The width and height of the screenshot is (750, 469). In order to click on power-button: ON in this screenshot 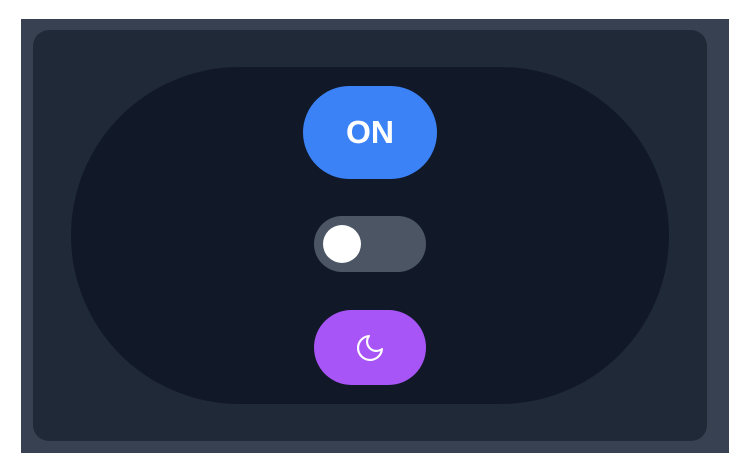, I will do `click(370, 132)`.